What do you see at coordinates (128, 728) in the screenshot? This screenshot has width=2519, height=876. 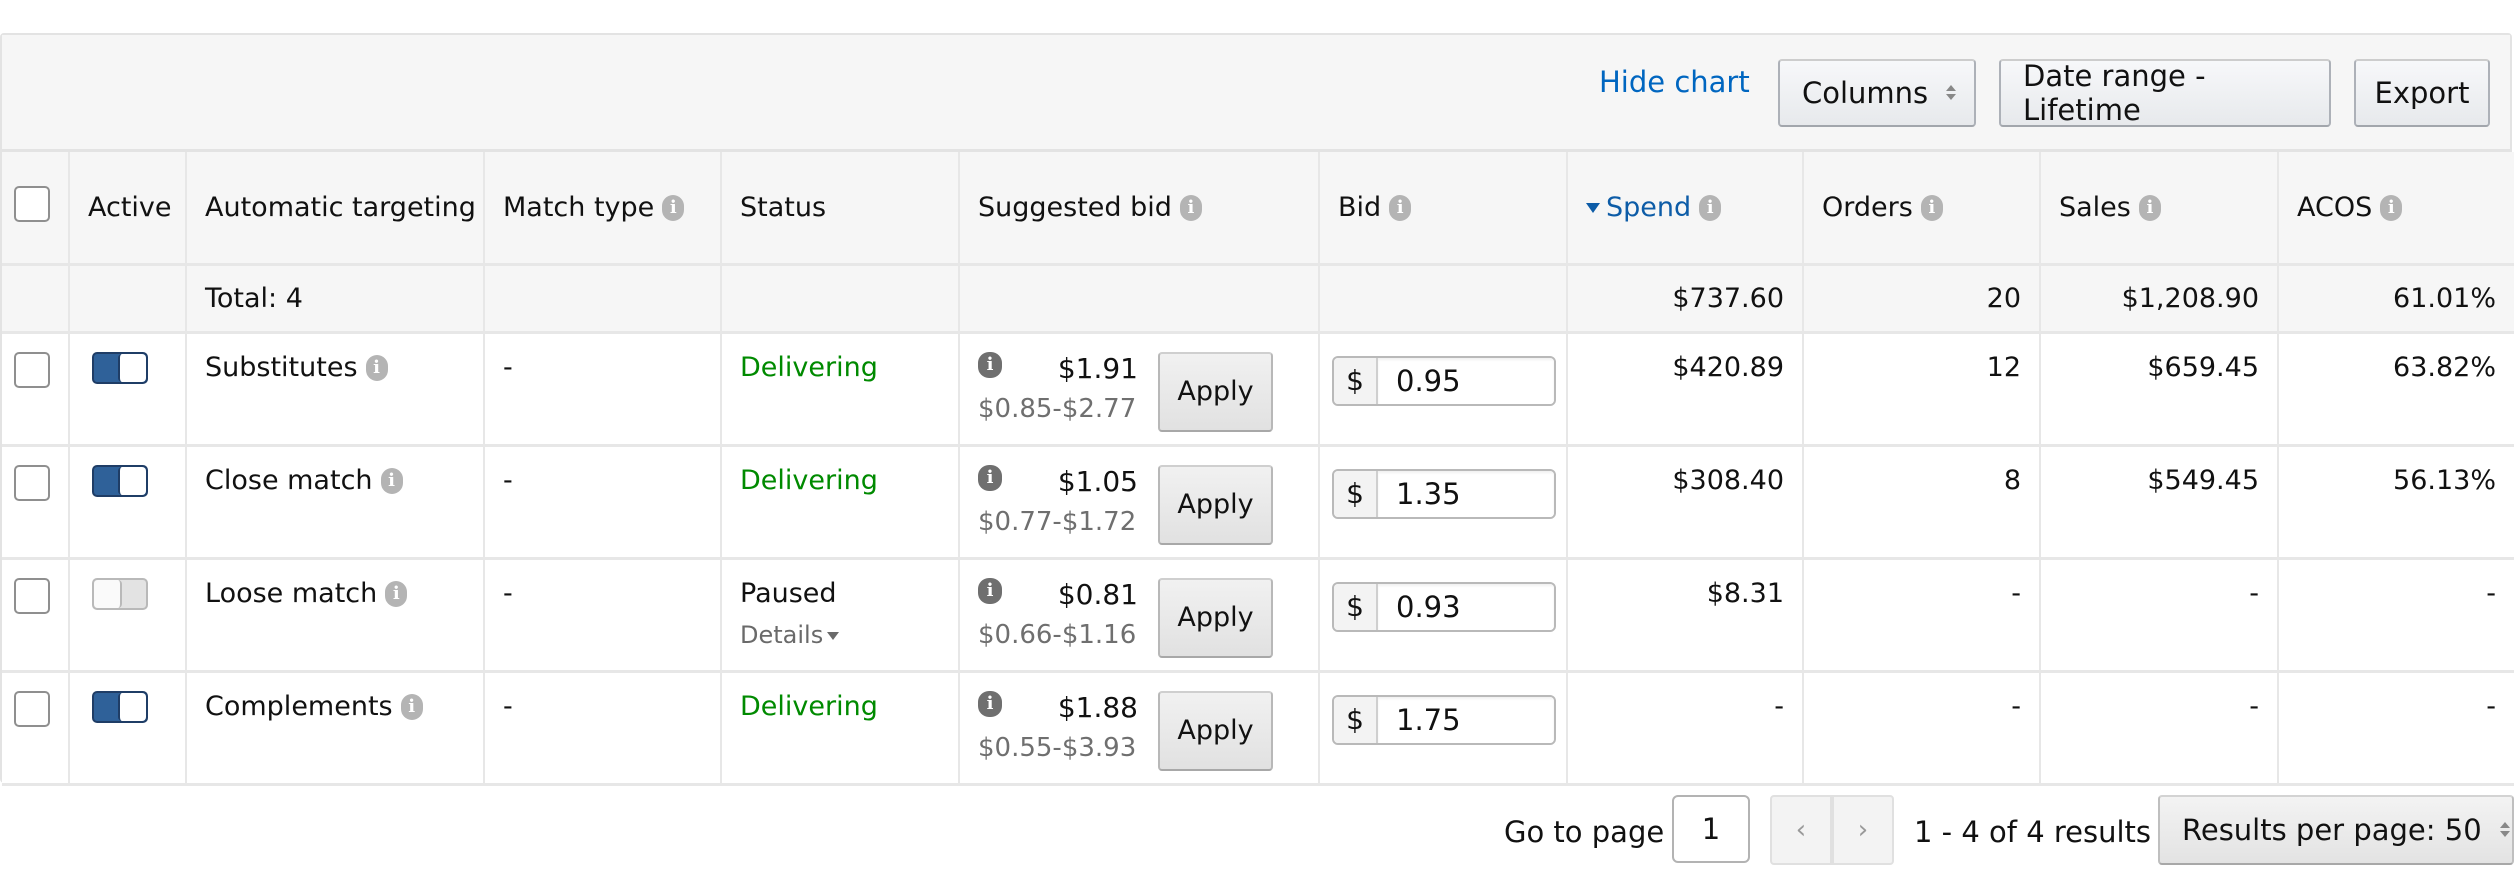 I see `active-cell` at bounding box center [128, 728].